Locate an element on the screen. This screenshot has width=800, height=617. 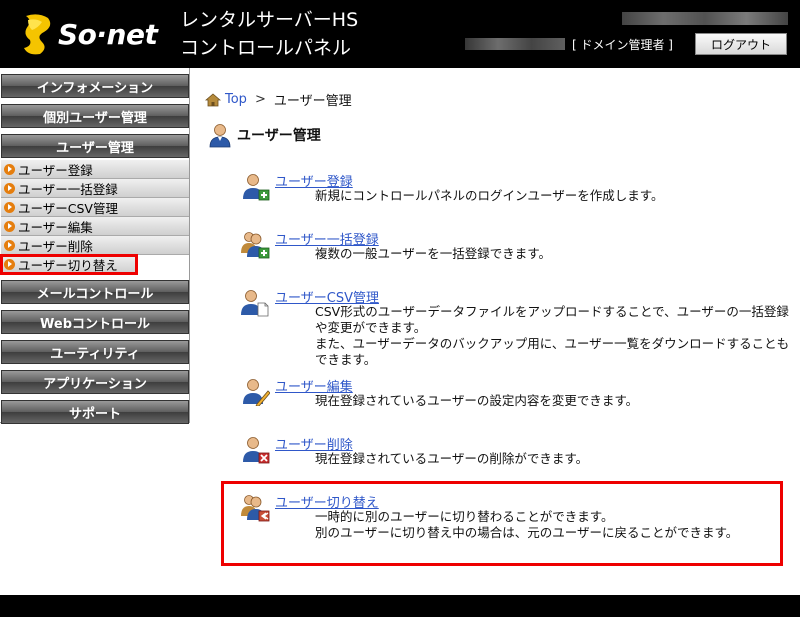
user-edit-icon is located at coordinates (256, 392).